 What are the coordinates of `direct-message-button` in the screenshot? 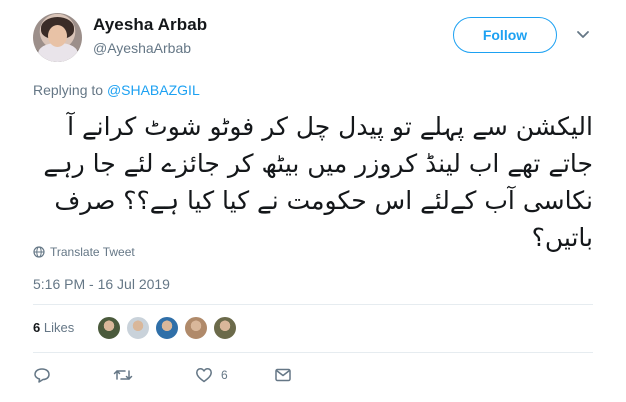 It's located at (283, 375).